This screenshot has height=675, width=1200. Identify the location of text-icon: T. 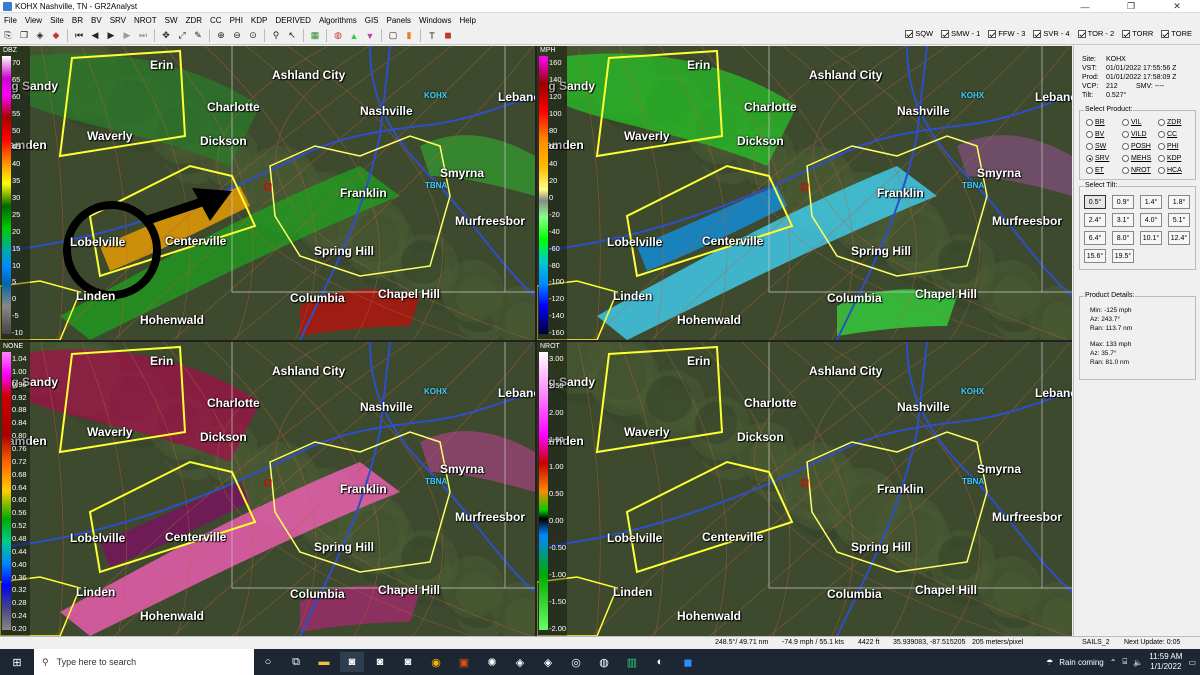
(432, 35).